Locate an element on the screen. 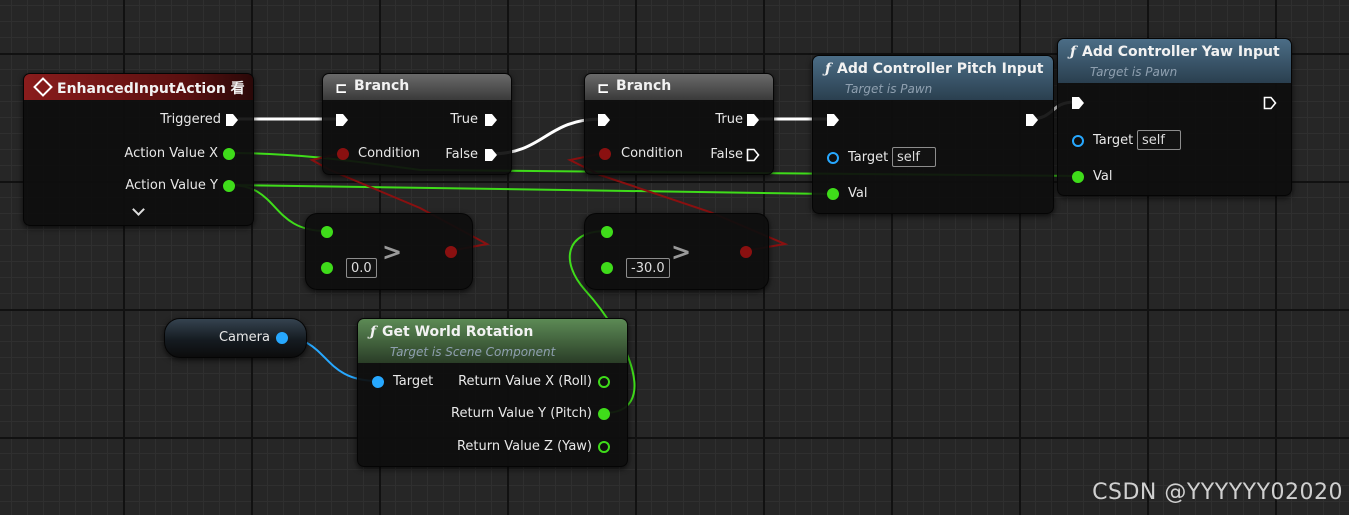  node-title: ƒ Add Controller Yaw Input is located at coordinates (1175, 52).